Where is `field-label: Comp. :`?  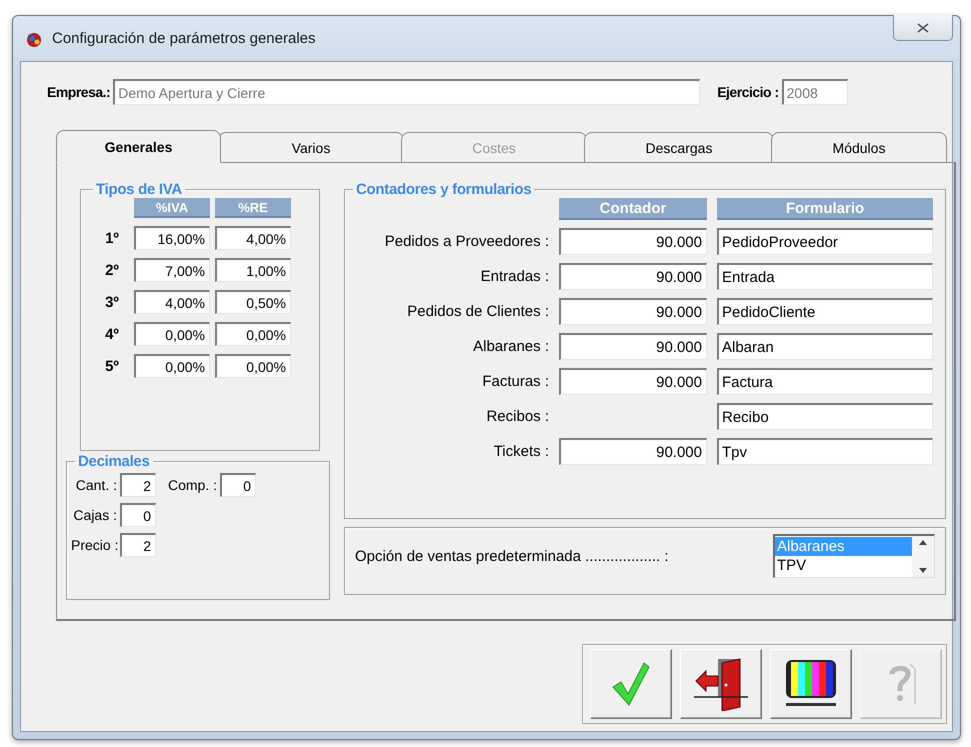 field-label: Comp. : is located at coordinates (191, 485).